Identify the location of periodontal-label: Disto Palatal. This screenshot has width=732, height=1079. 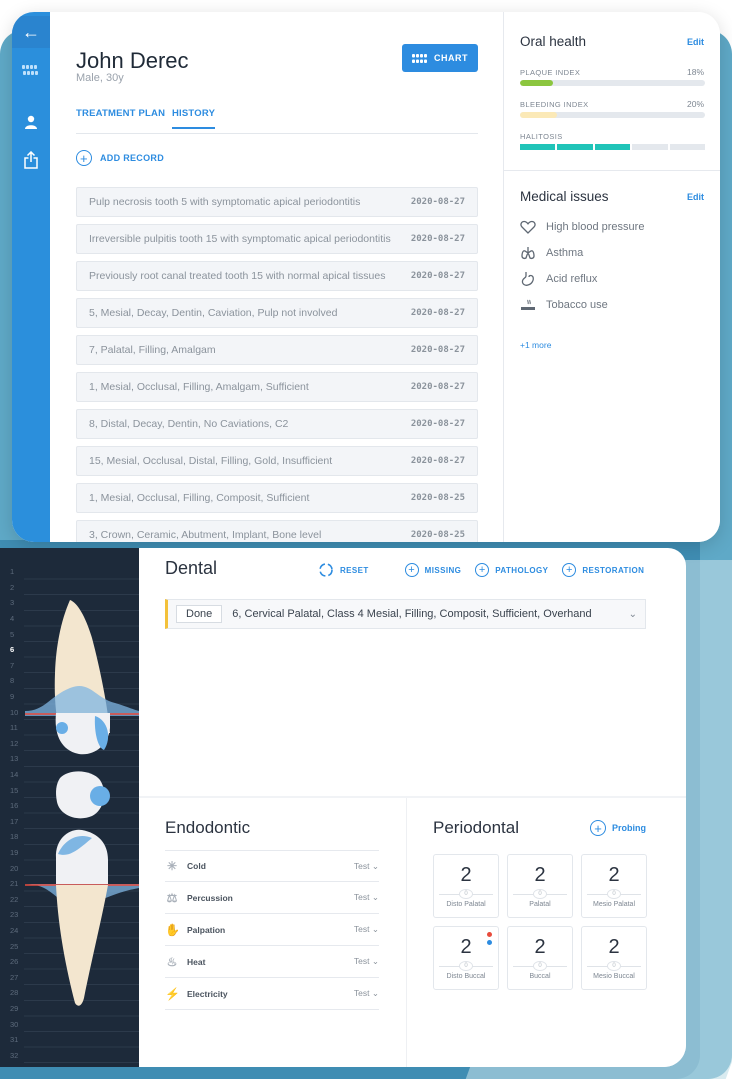
(466, 904).